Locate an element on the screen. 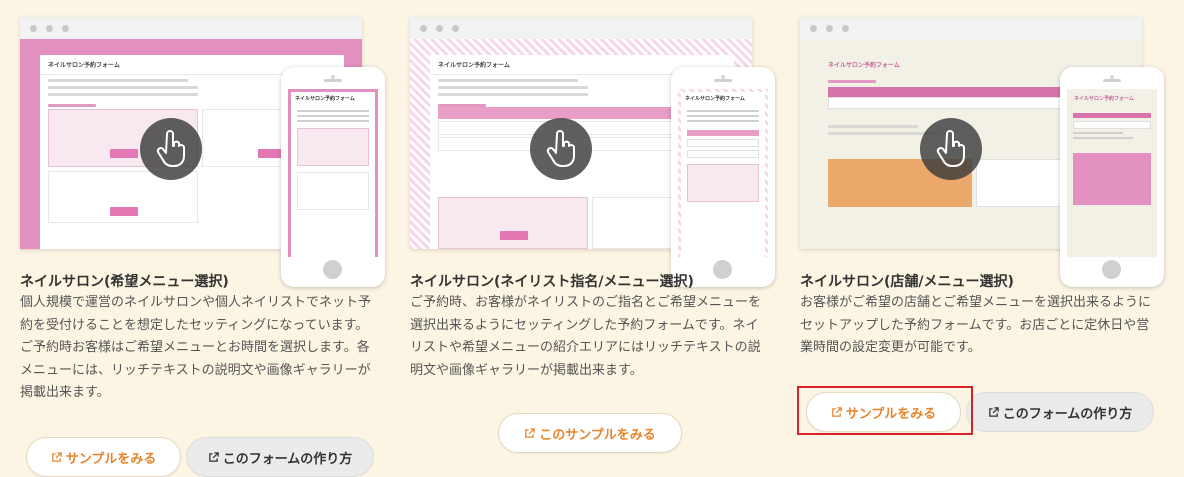 This screenshot has height=477, width=1184. view-sample-label: このサンプルをみる is located at coordinates (597, 435).